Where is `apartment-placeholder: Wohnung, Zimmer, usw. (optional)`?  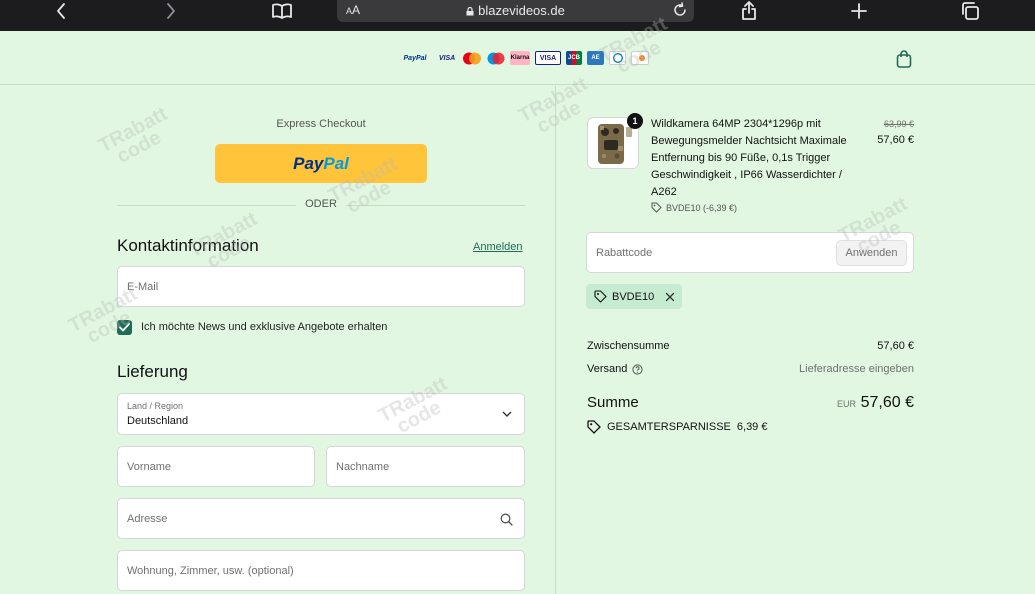 apartment-placeholder: Wohnung, Zimmer, usw. (optional) is located at coordinates (210, 570).